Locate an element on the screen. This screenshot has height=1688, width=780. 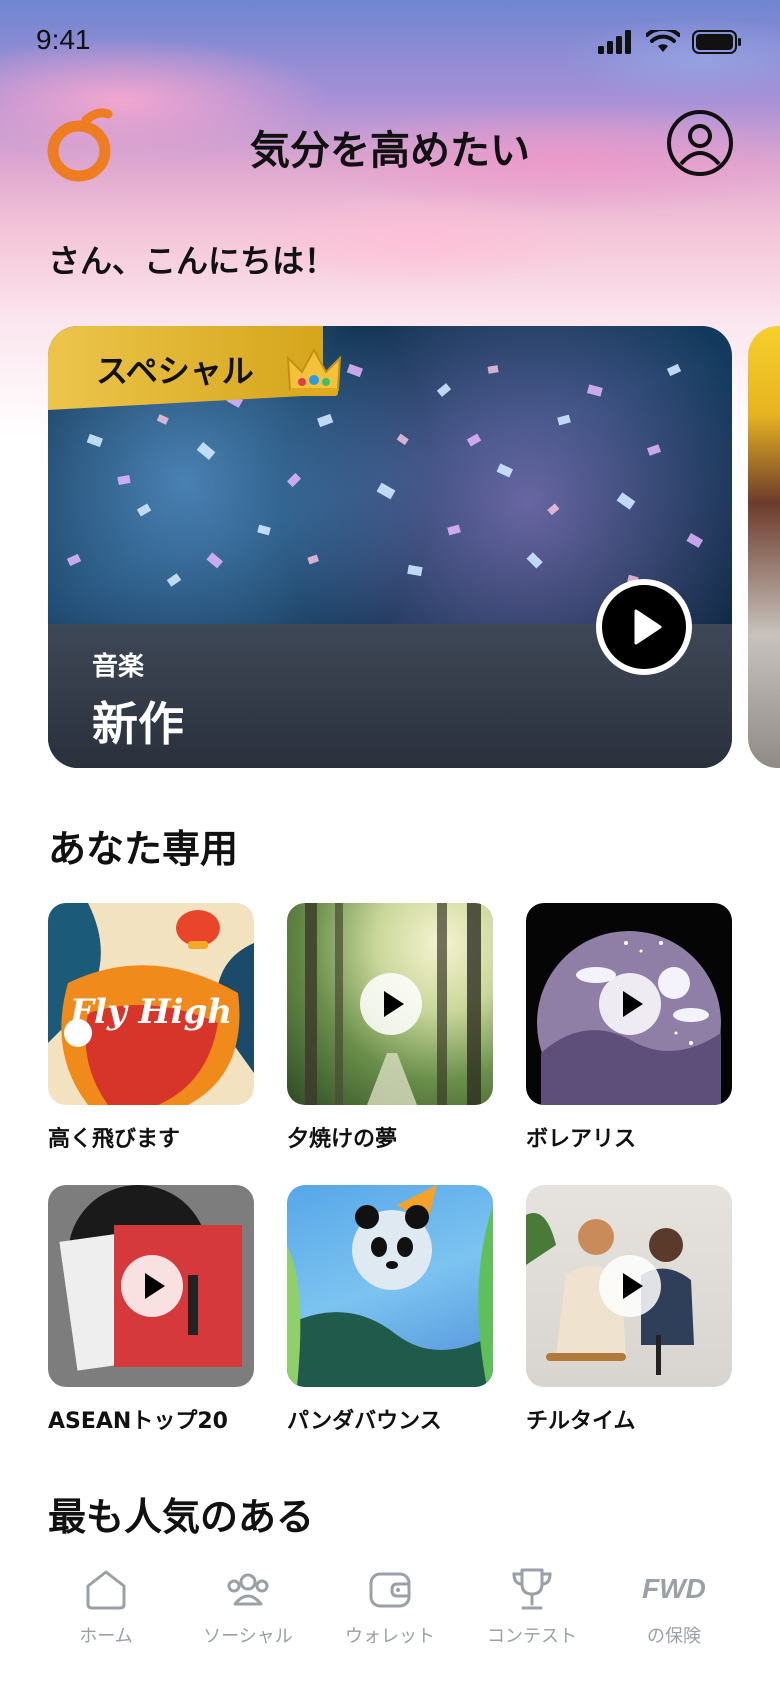
tab-home: ホーム is located at coordinates (106, 1606).